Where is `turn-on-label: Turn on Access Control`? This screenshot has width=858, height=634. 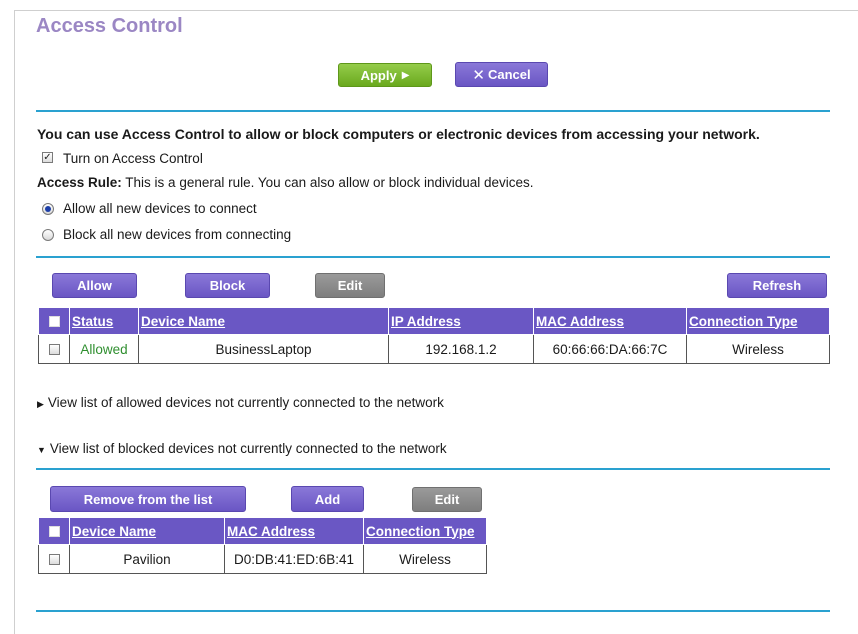 turn-on-label: Turn on Access Control is located at coordinates (133, 158).